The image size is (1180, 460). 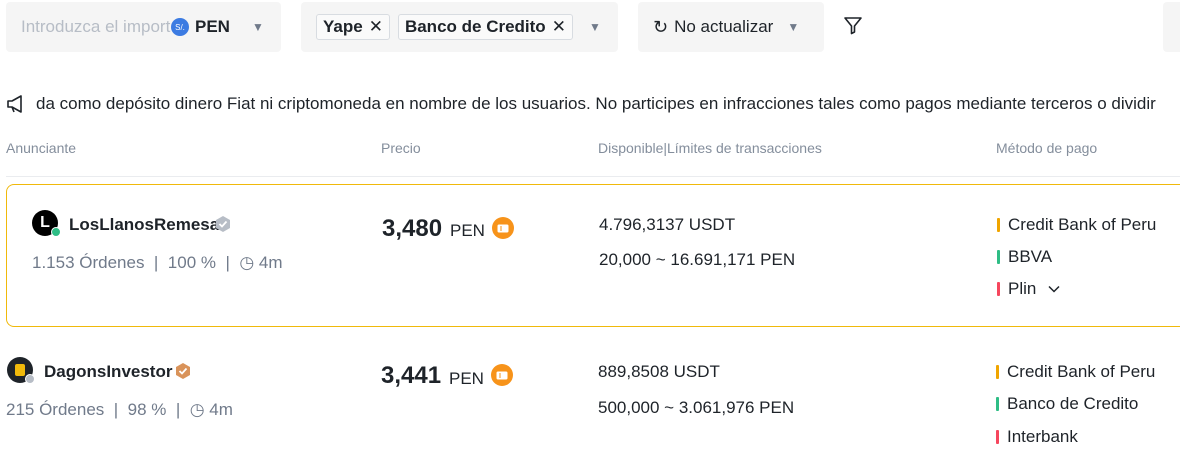 I want to click on payment-method: BBVA, so click(x=1024, y=257).